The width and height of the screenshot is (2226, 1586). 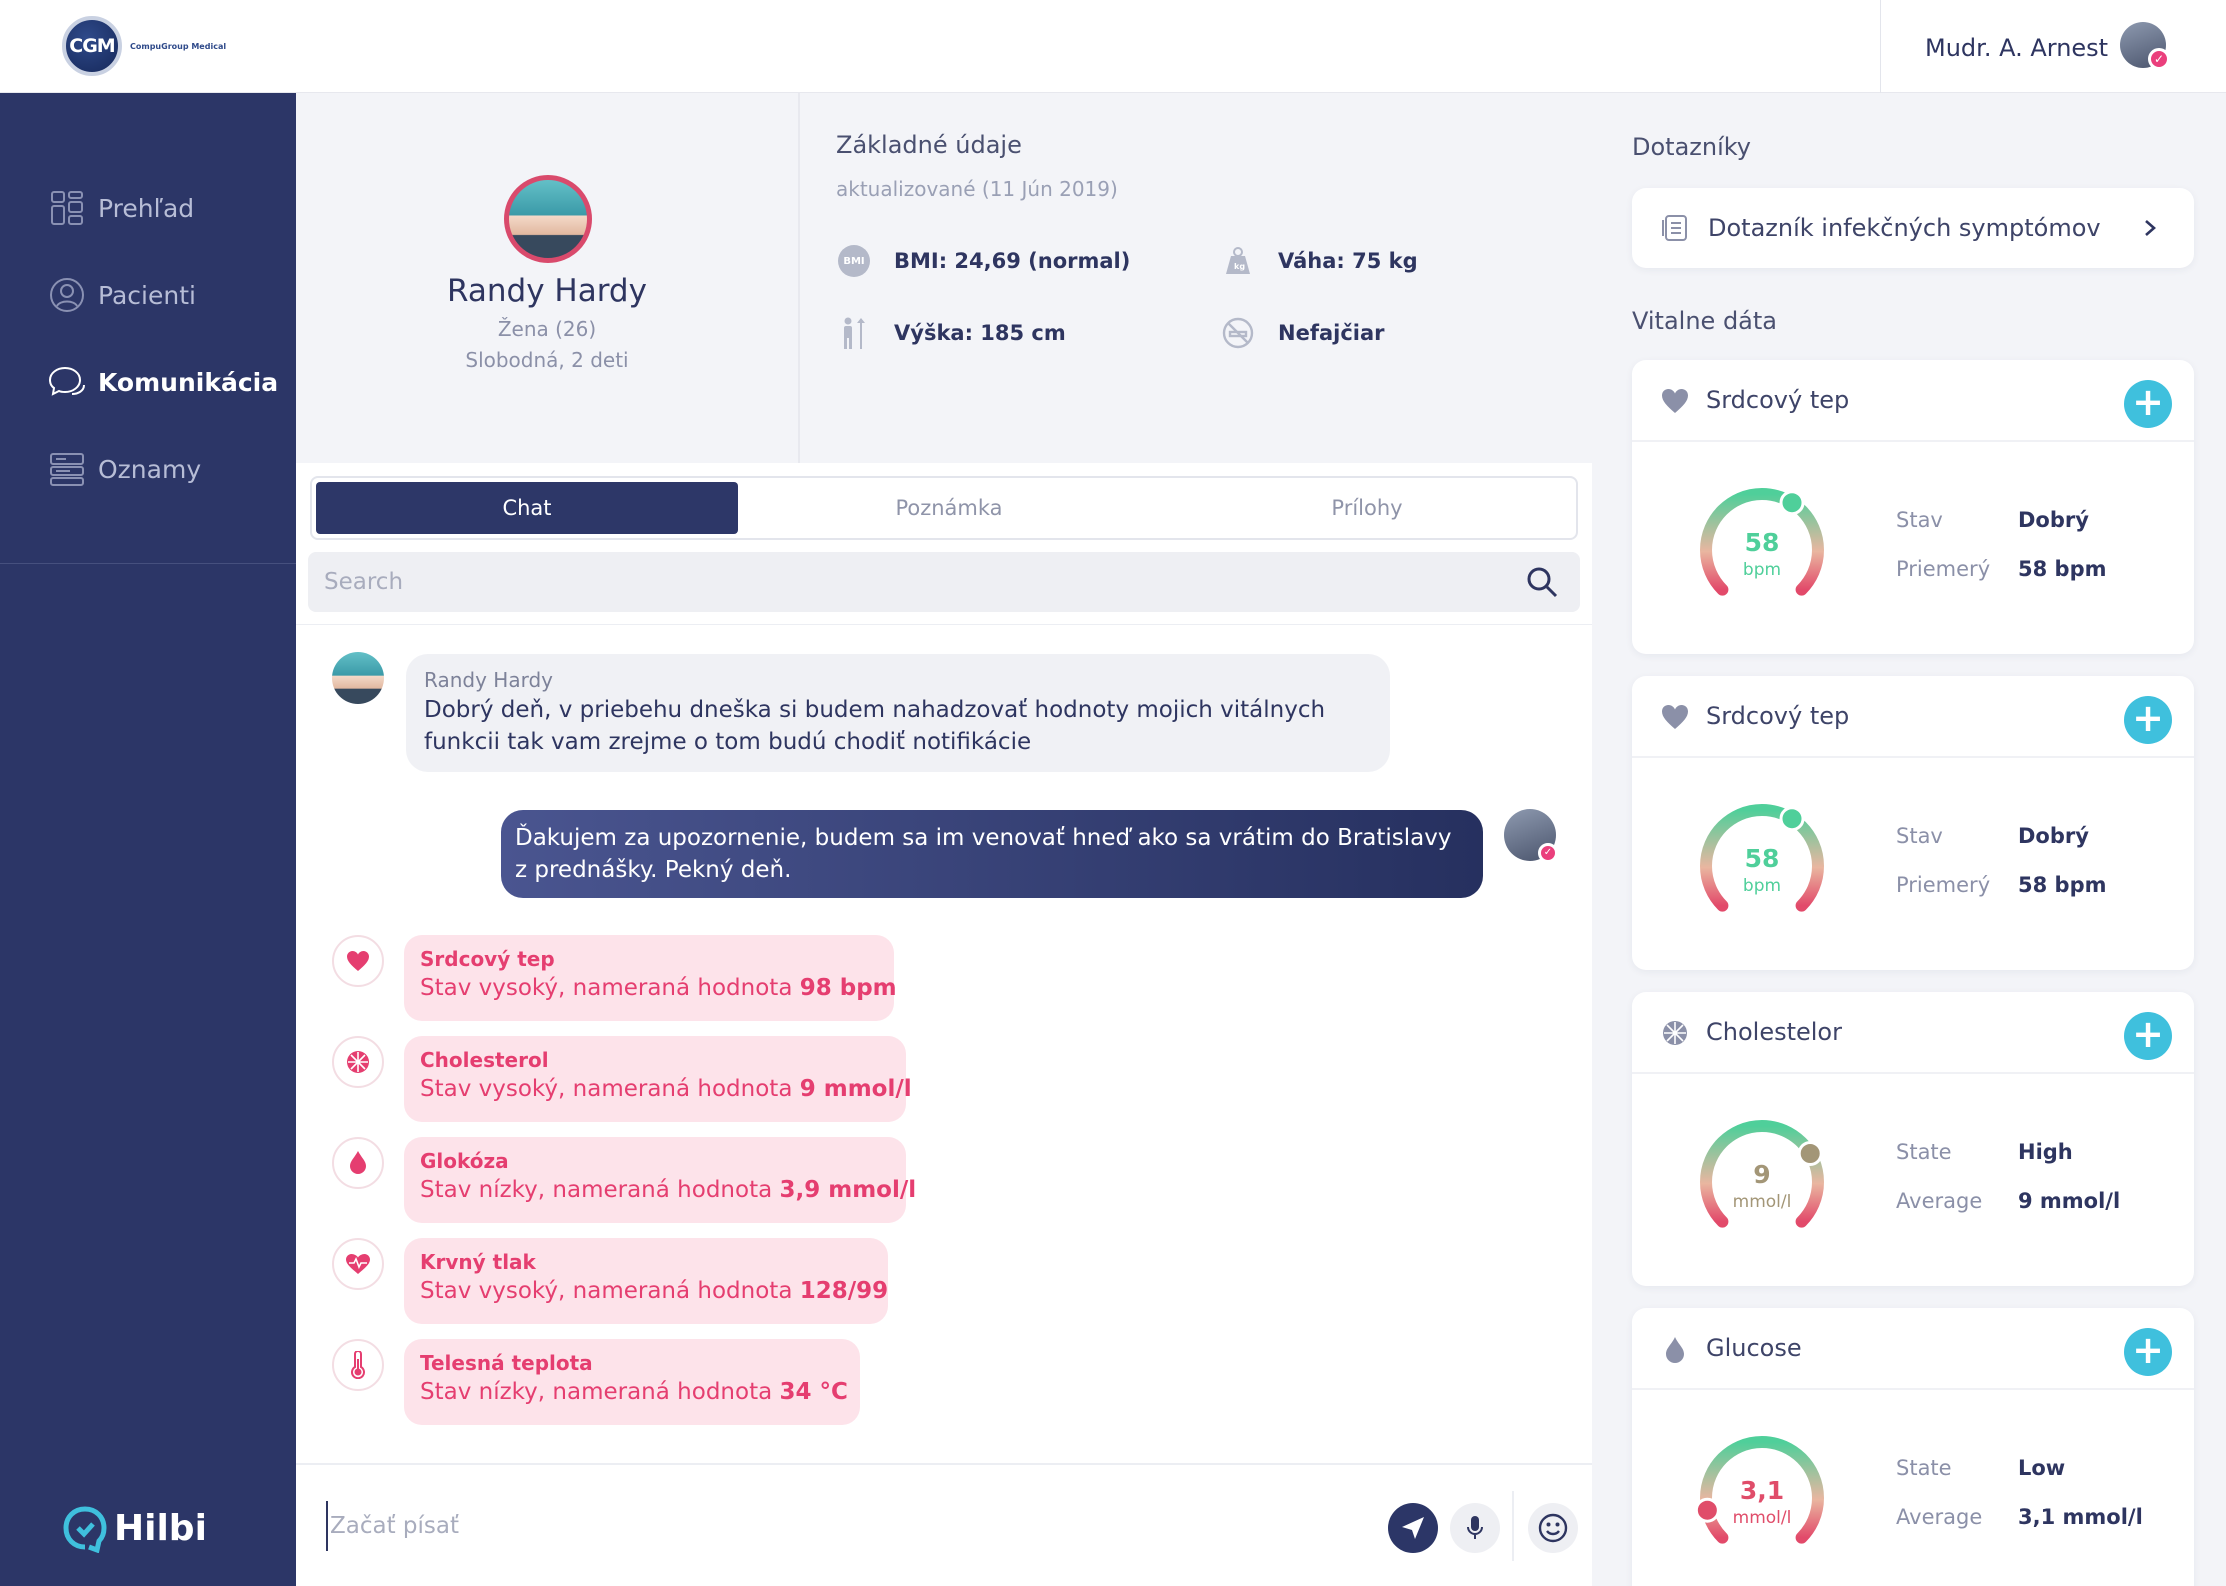 I want to click on hilbi-mark-icon, so click(x=85, y=1529).